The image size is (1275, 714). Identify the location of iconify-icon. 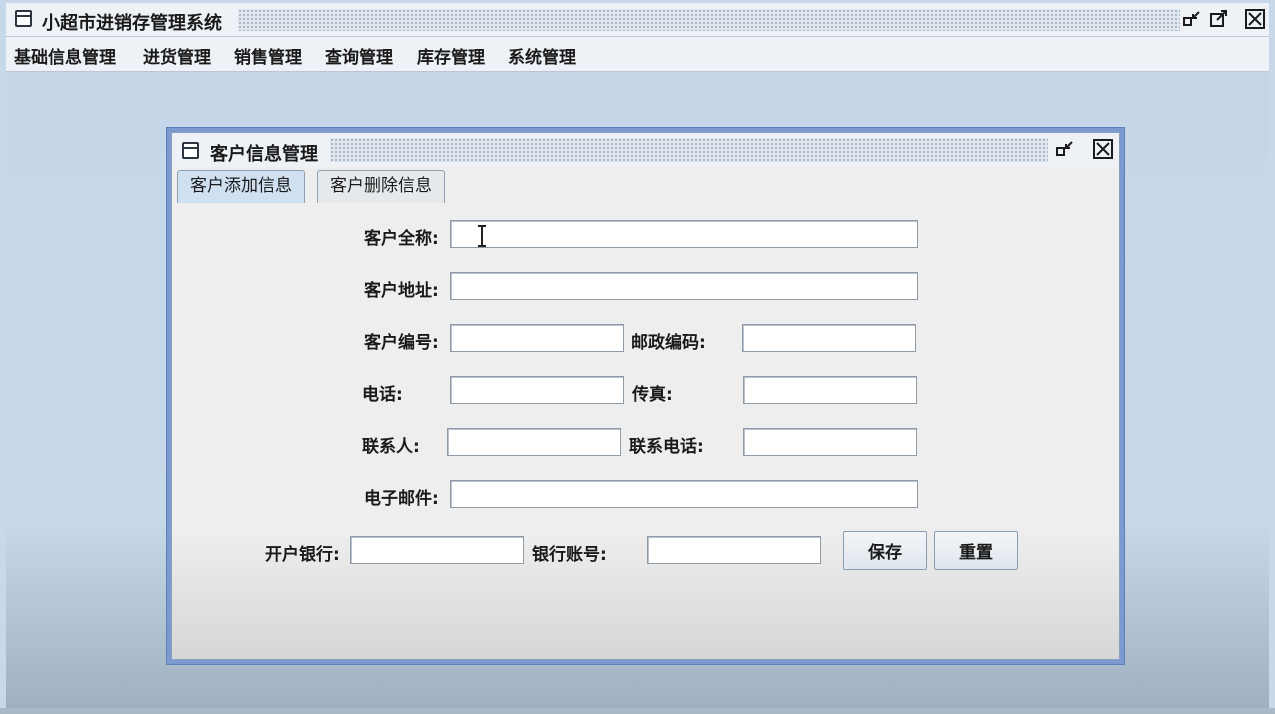
(1192, 19).